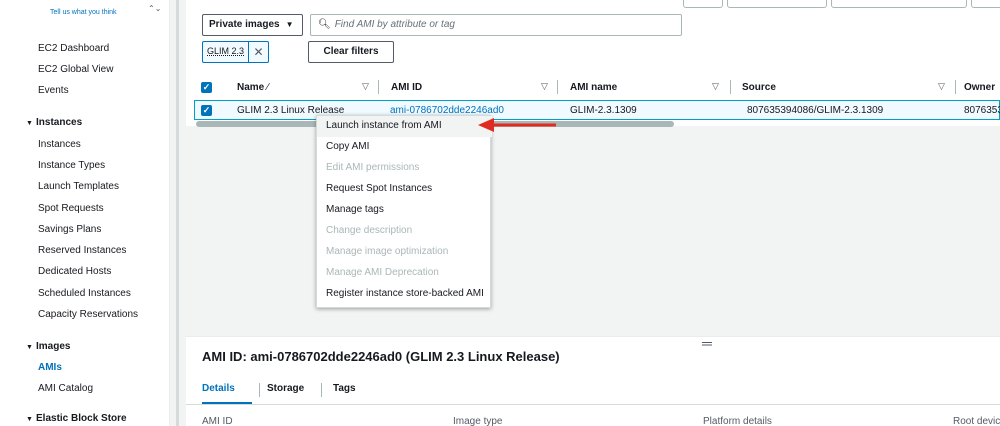 The width and height of the screenshot is (1000, 426). I want to click on menu-item-request-spot-instances: Request Spot Instances, so click(404, 189).